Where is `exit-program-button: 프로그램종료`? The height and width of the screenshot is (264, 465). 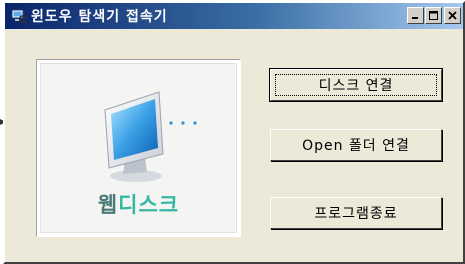
exit-program-button: 프로그램종료 is located at coordinates (356, 213).